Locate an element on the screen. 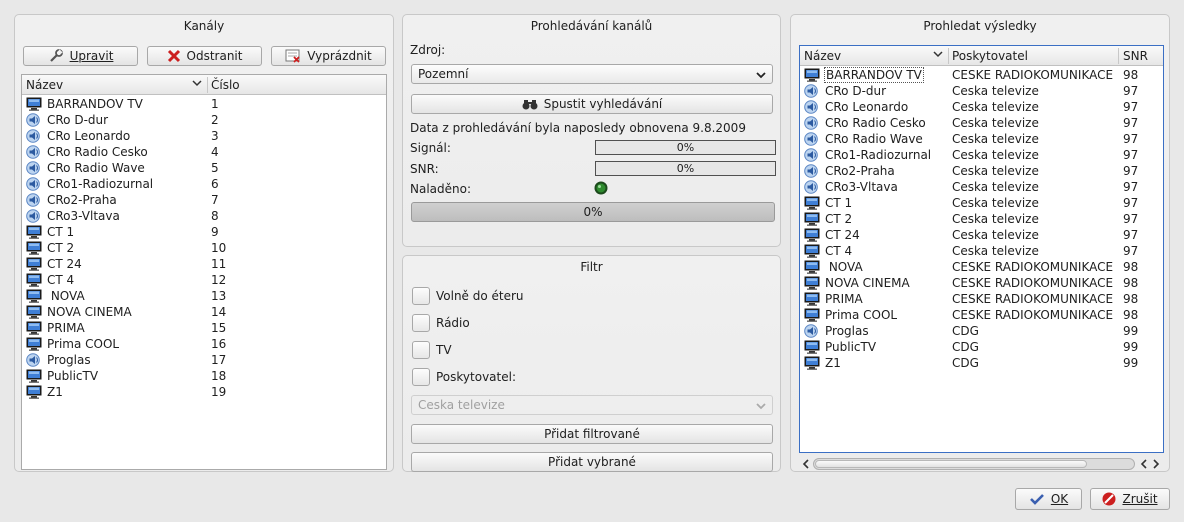 Image resolution: width=1184 pixels, height=522 pixels. list-item: NOVA CINEMA 14 is located at coordinates (204, 312).